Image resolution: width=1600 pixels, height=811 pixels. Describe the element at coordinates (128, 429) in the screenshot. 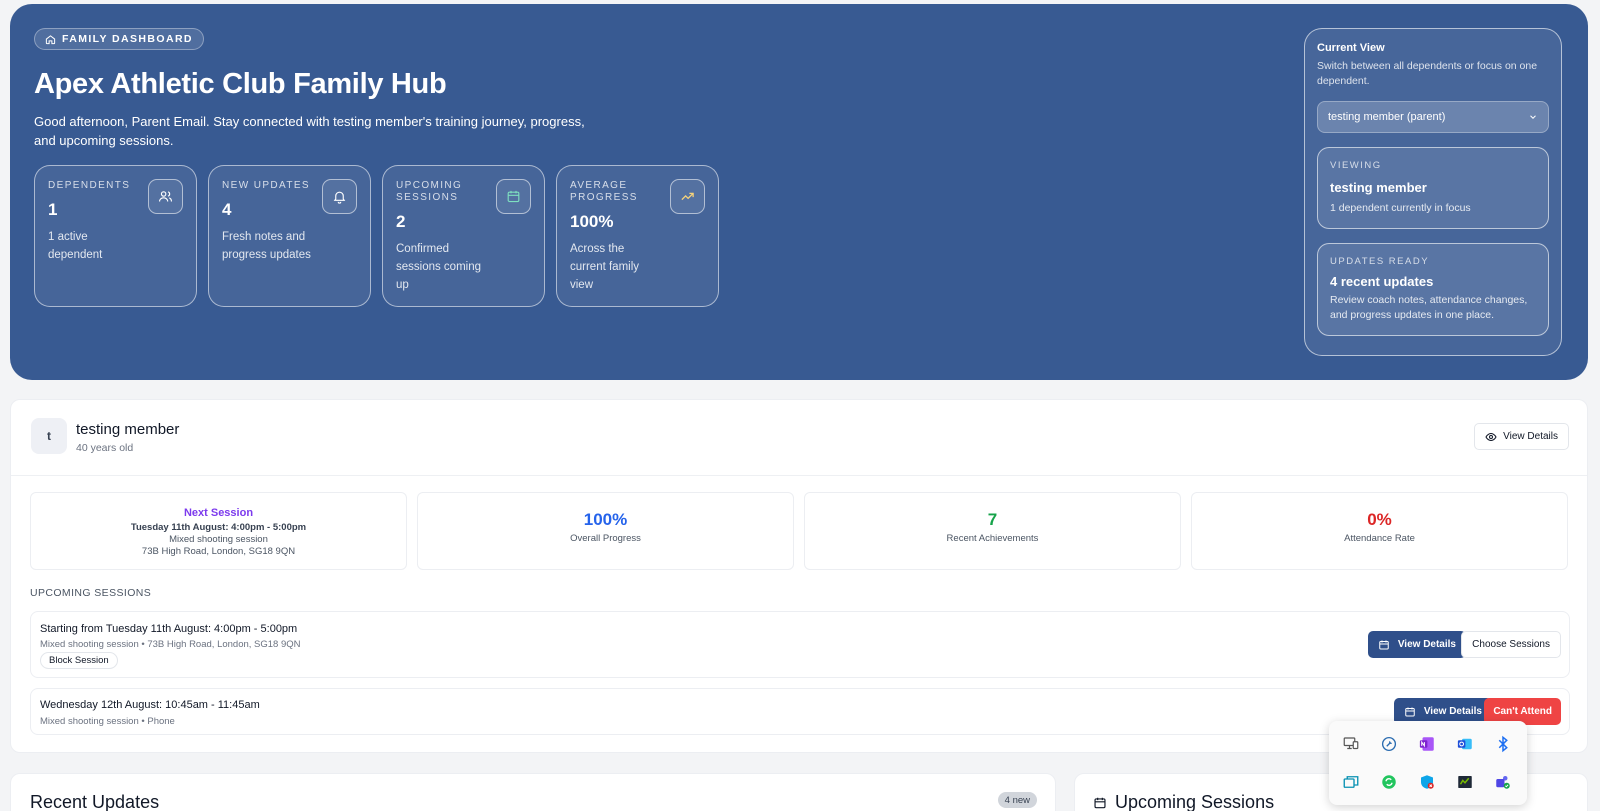

I see `member-name: testing member` at that location.